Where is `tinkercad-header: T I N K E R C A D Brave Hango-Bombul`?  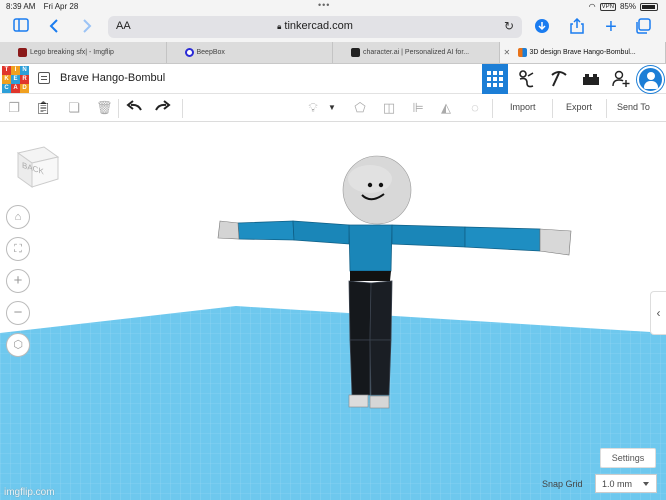
tinkercad-header: T I N K E R C A D Brave Hango-Bombul is located at coordinates (333, 79).